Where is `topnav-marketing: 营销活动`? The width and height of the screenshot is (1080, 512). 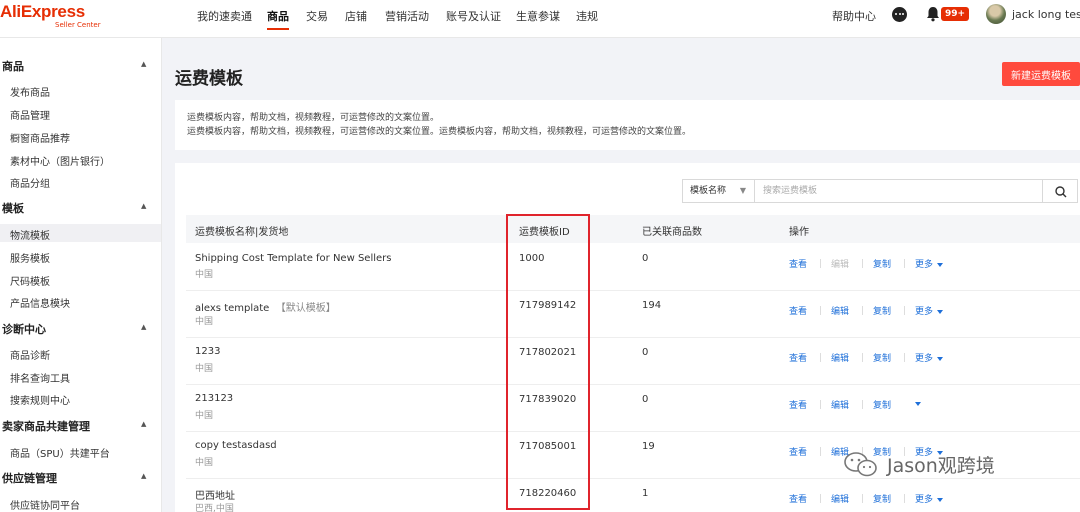 topnav-marketing: 营销活动 is located at coordinates (407, 16).